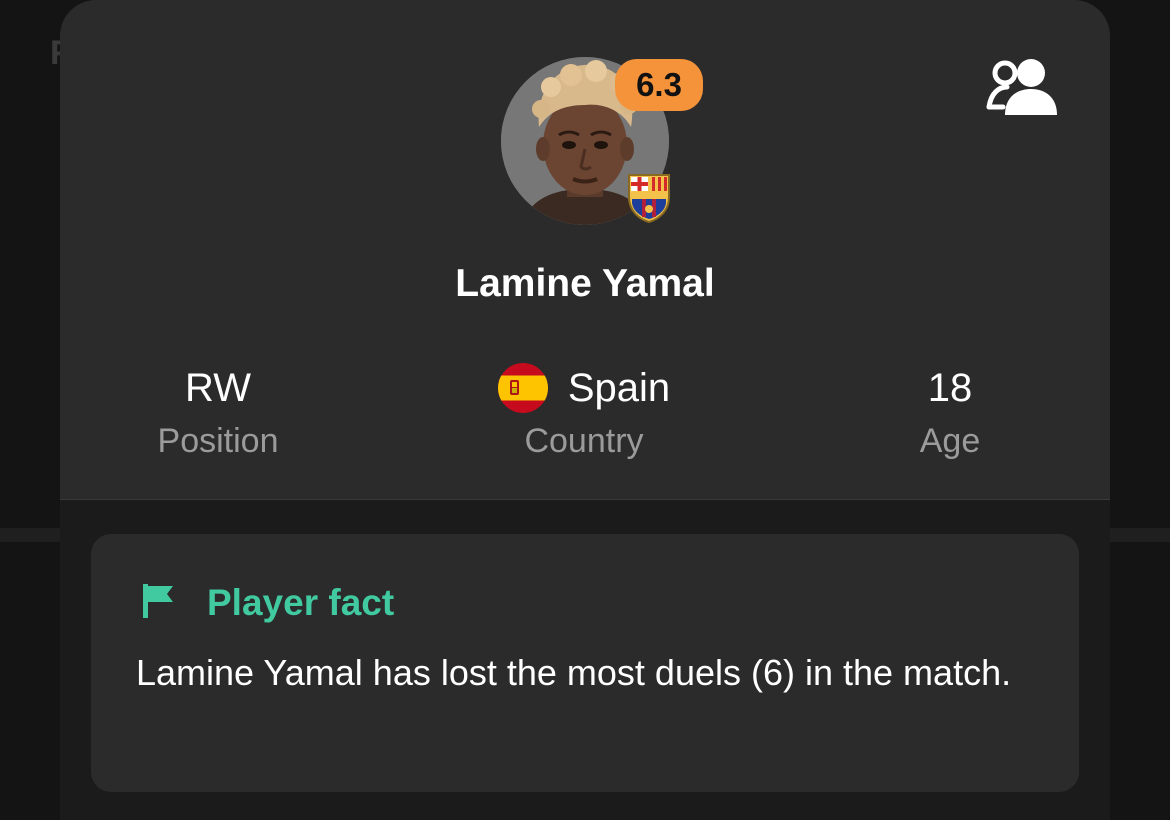 Image resolution: width=1170 pixels, height=820 pixels. I want to click on position-label: Position, so click(218, 441).